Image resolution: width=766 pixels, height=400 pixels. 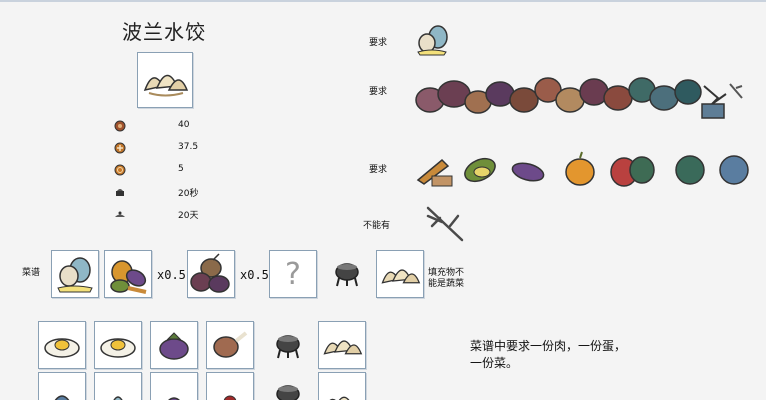 I want to click on recipe-slot-egg, so click(x=75, y=274).